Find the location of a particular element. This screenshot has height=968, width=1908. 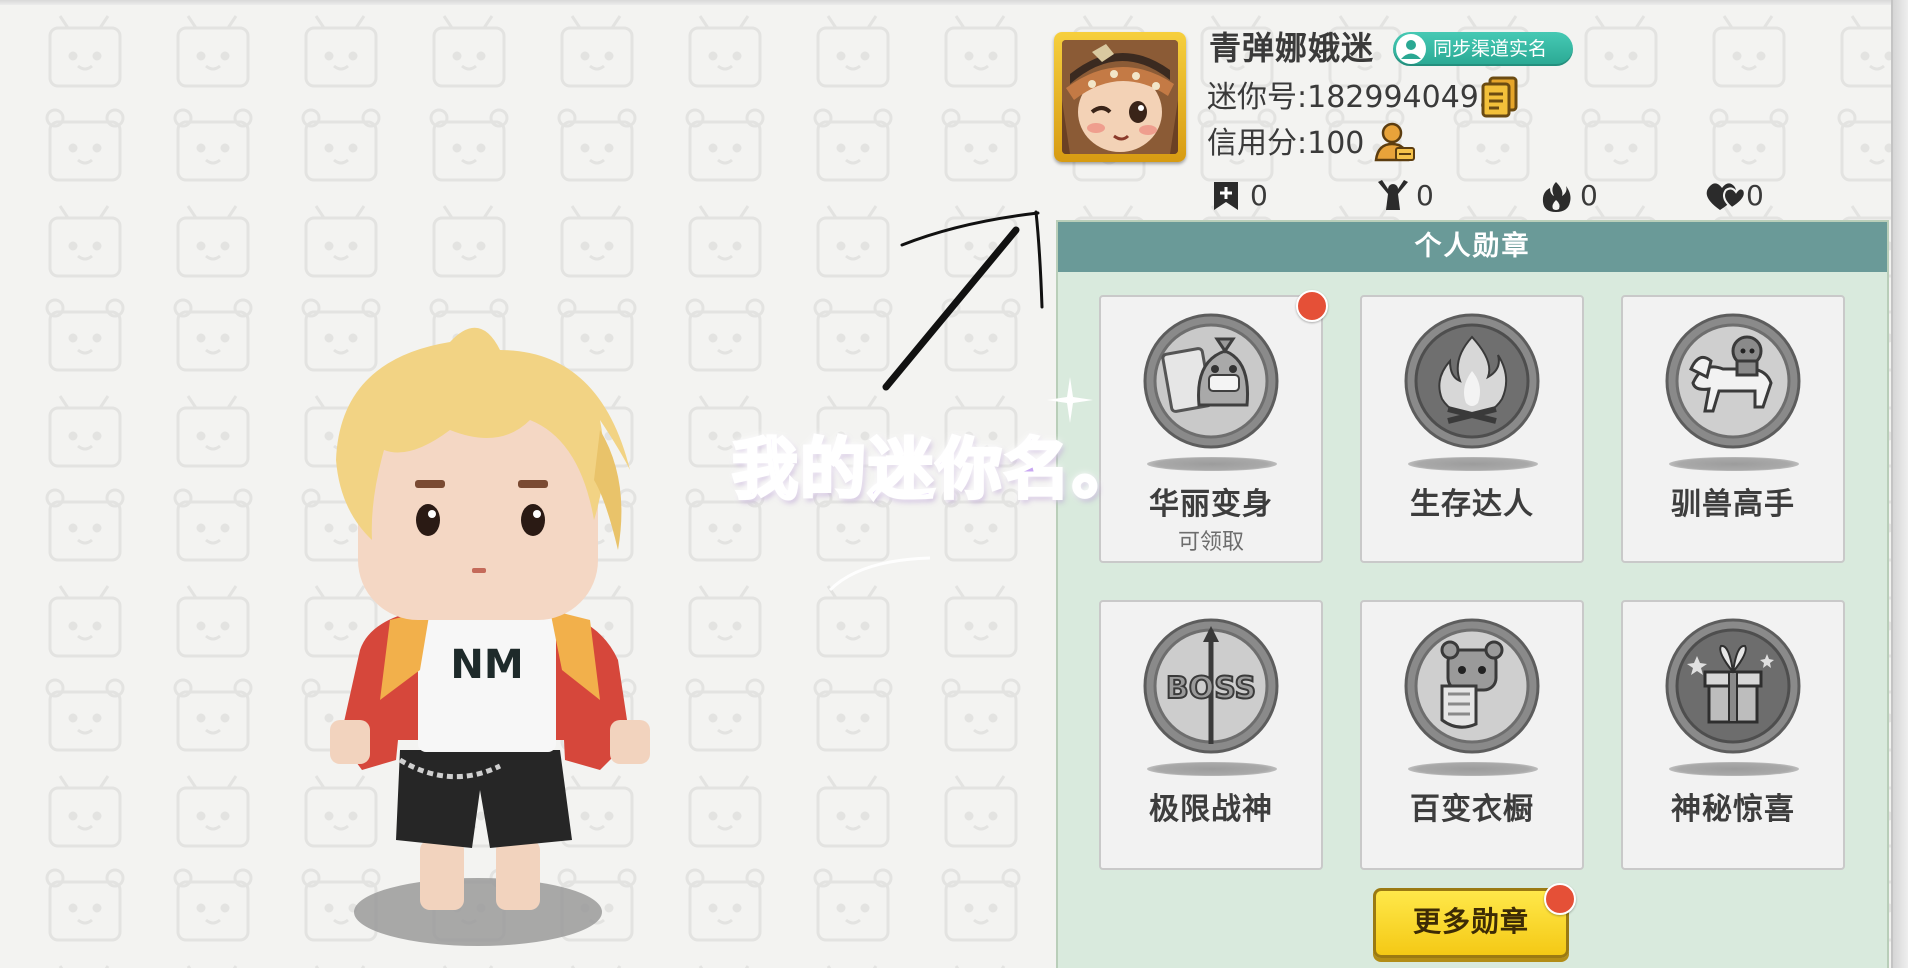

stat-likes: 0 is located at coordinates (1751, 196).